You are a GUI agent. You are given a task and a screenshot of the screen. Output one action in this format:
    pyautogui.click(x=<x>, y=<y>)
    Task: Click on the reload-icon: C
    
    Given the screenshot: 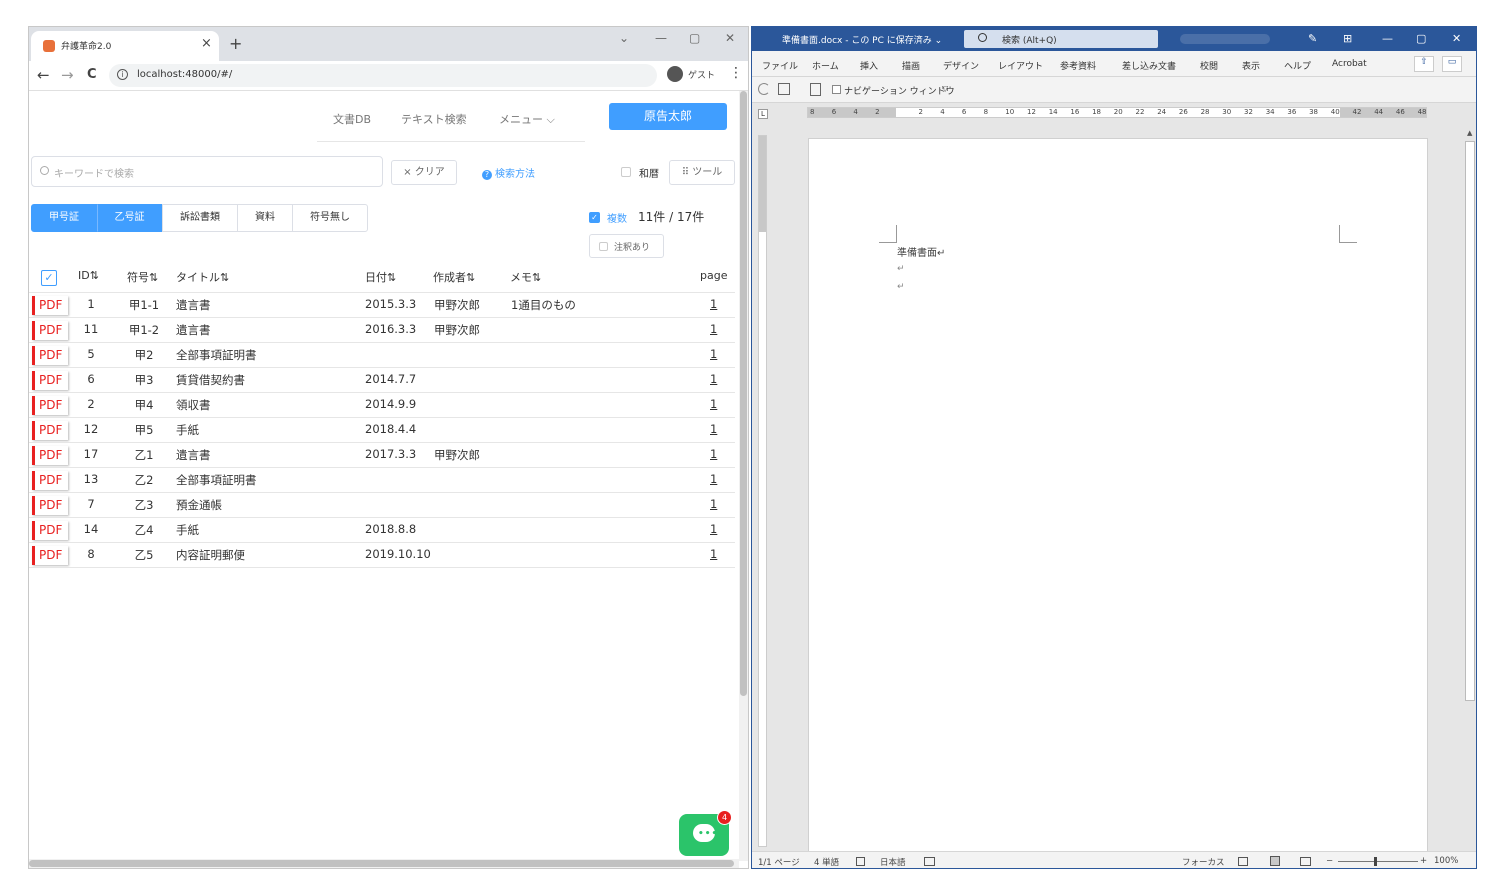 What is the action you would take?
    pyautogui.click(x=92, y=74)
    